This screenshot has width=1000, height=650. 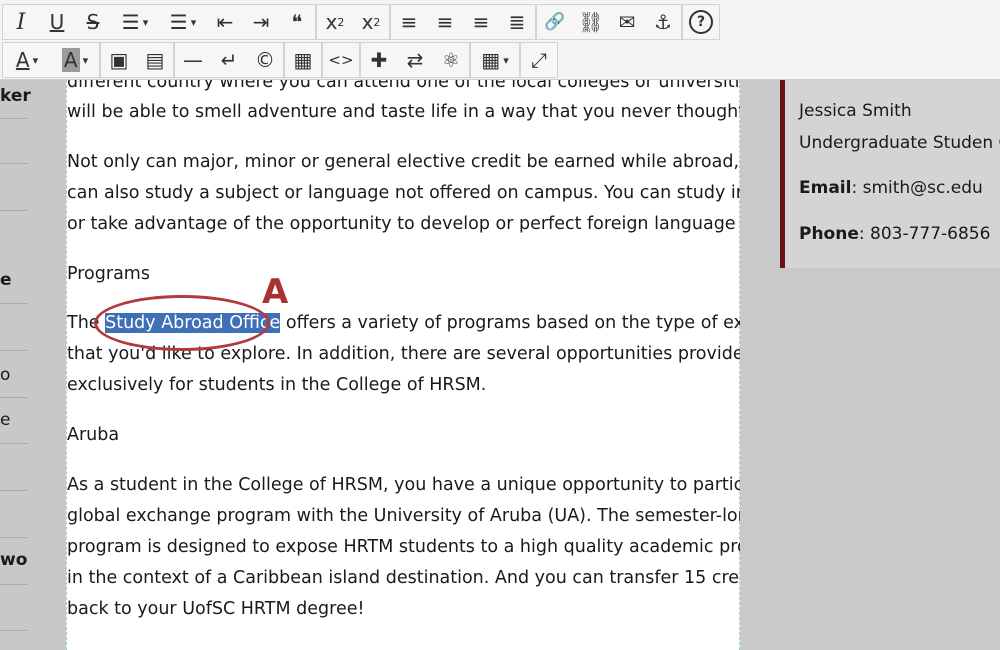 I want to click on left-navigation: ker e o e wo, so click(x=33, y=325).